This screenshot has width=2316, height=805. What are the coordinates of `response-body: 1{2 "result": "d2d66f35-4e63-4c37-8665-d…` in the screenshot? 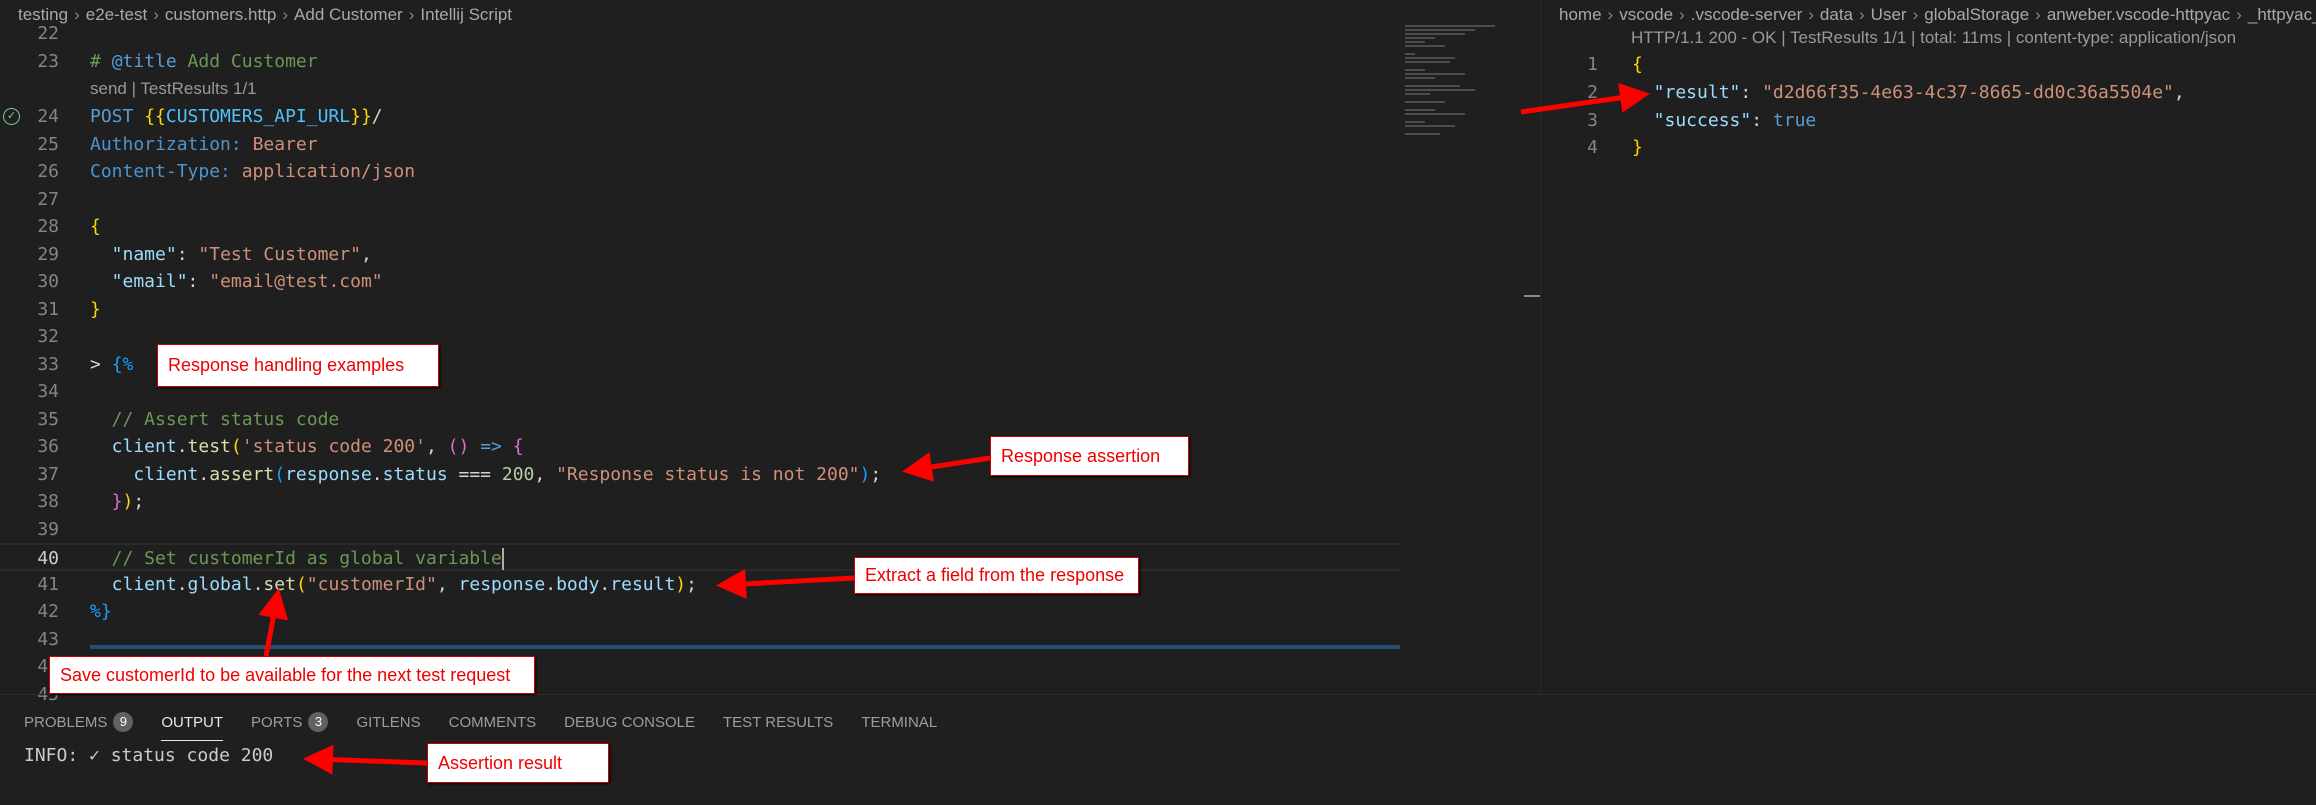 It's located at (1928, 106).